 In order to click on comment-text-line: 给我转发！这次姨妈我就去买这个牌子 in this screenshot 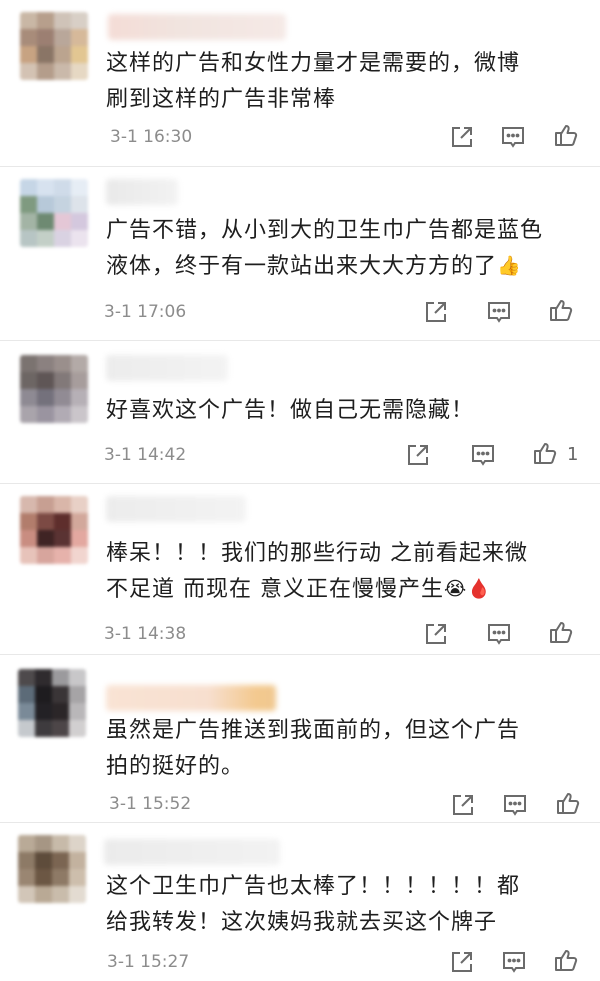, I will do `click(302, 922)`.